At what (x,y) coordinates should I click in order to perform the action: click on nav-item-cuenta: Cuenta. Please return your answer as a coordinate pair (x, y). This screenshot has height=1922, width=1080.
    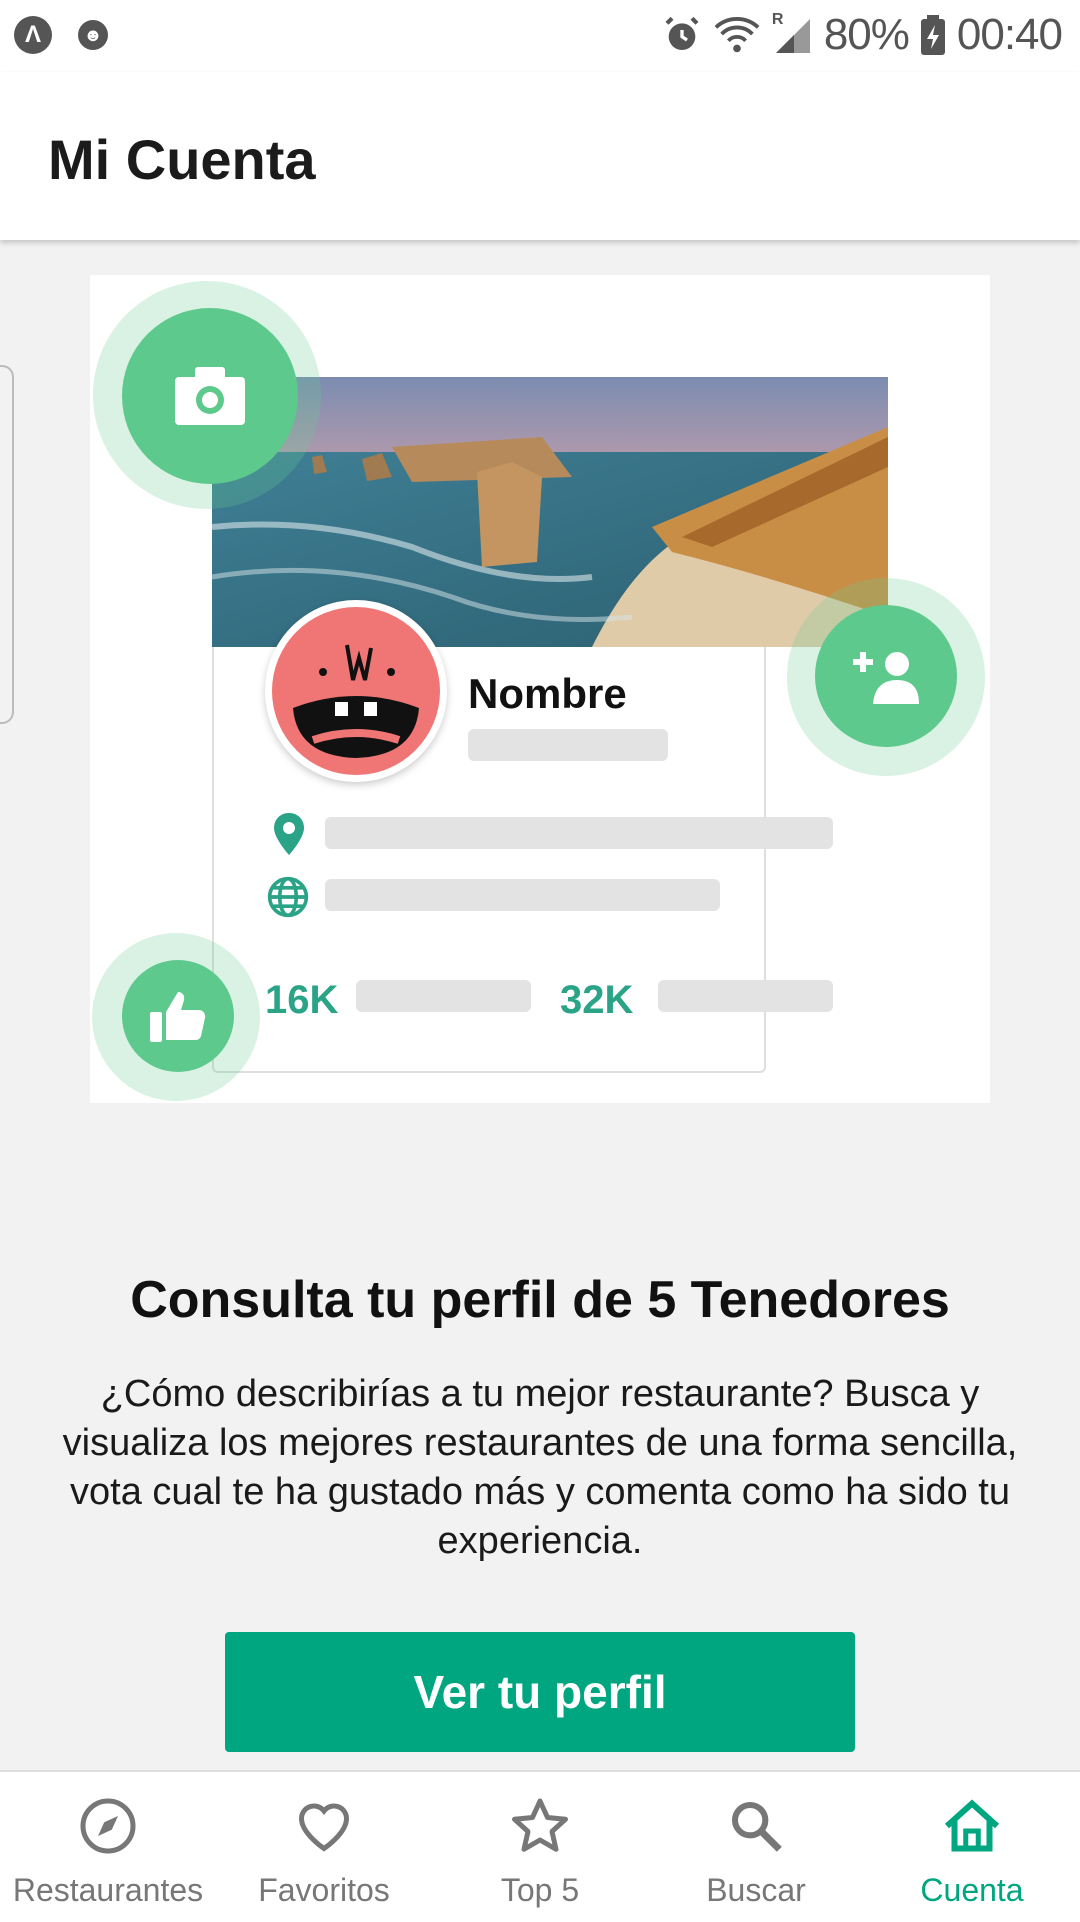
    Looking at the image, I should click on (972, 1847).